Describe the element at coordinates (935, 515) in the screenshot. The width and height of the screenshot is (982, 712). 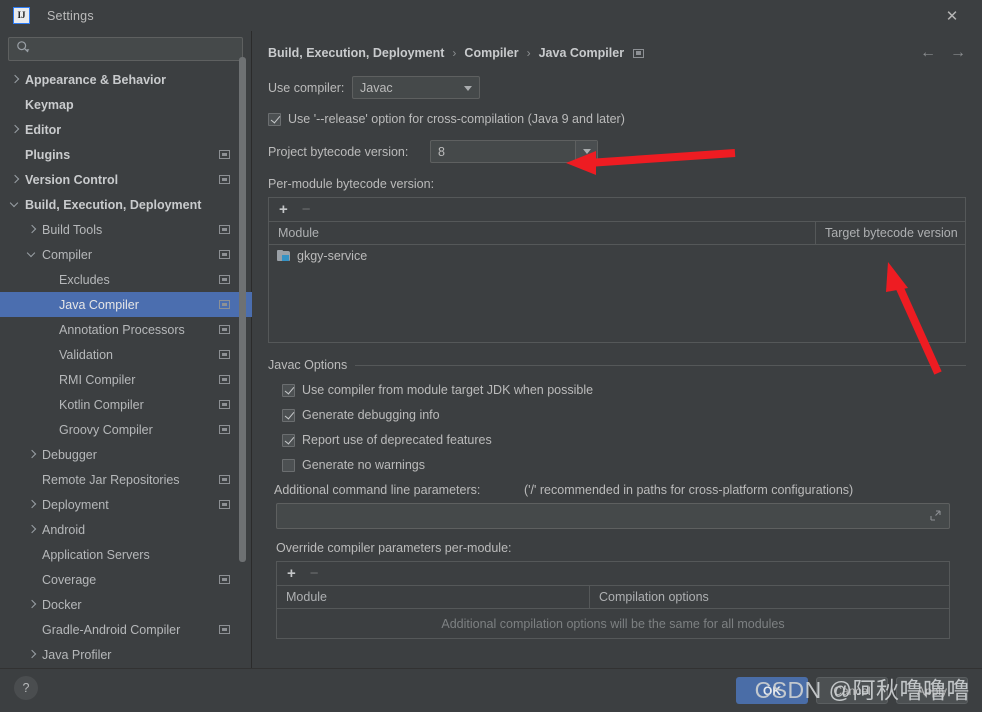
I see `expand-icon` at that location.